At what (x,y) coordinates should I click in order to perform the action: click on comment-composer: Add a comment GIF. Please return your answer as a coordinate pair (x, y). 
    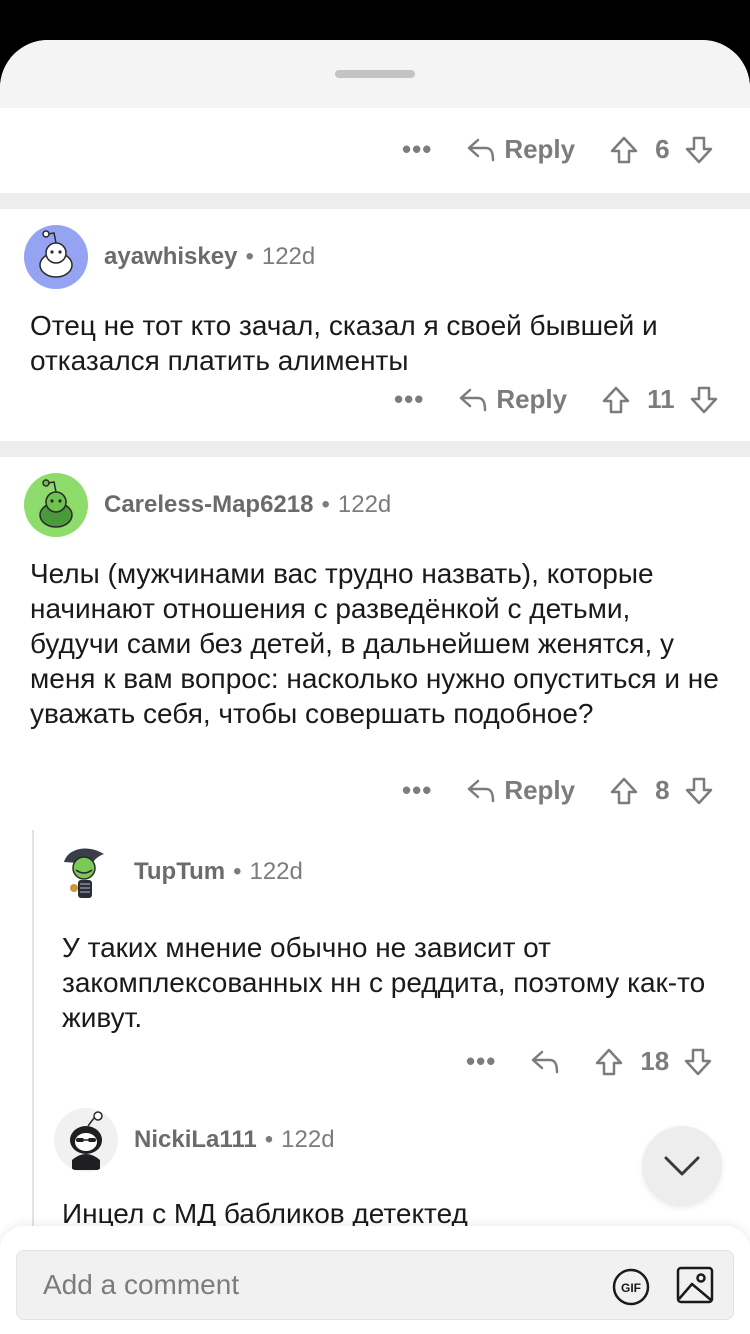
    Looking at the image, I should click on (375, 1280).